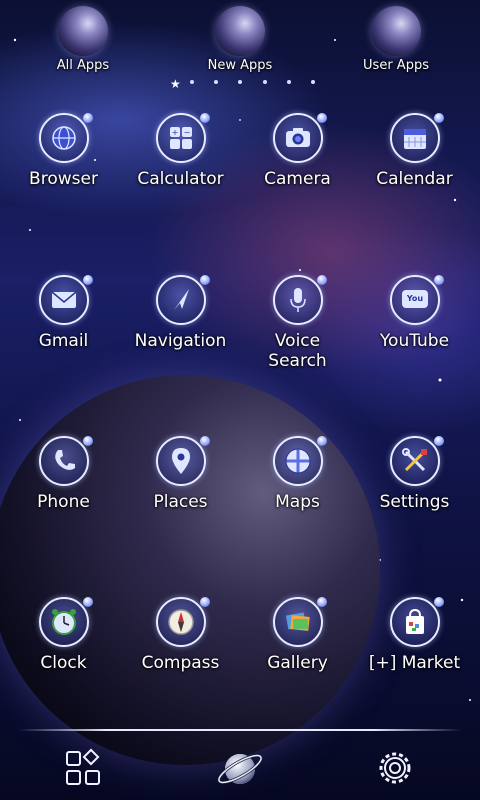 This screenshot has height=800, width=480. Describe the element at coordinates (299, 138) in the screenshot. I see `camera-icon` at that location.